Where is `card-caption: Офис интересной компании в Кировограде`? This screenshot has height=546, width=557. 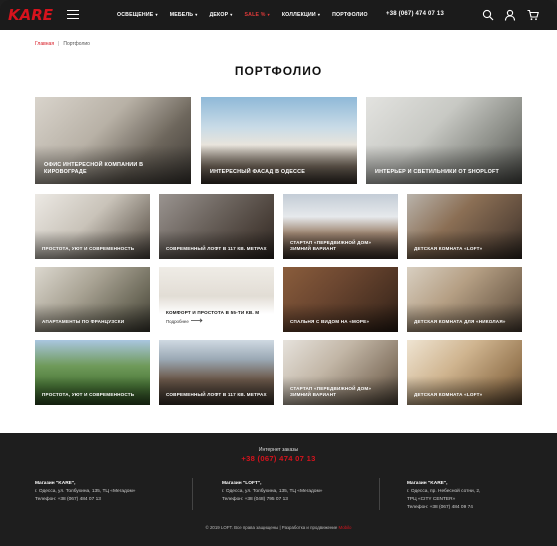
card-caption: Офис интересной компании в Кировограде is located at coordinates (94, 168).